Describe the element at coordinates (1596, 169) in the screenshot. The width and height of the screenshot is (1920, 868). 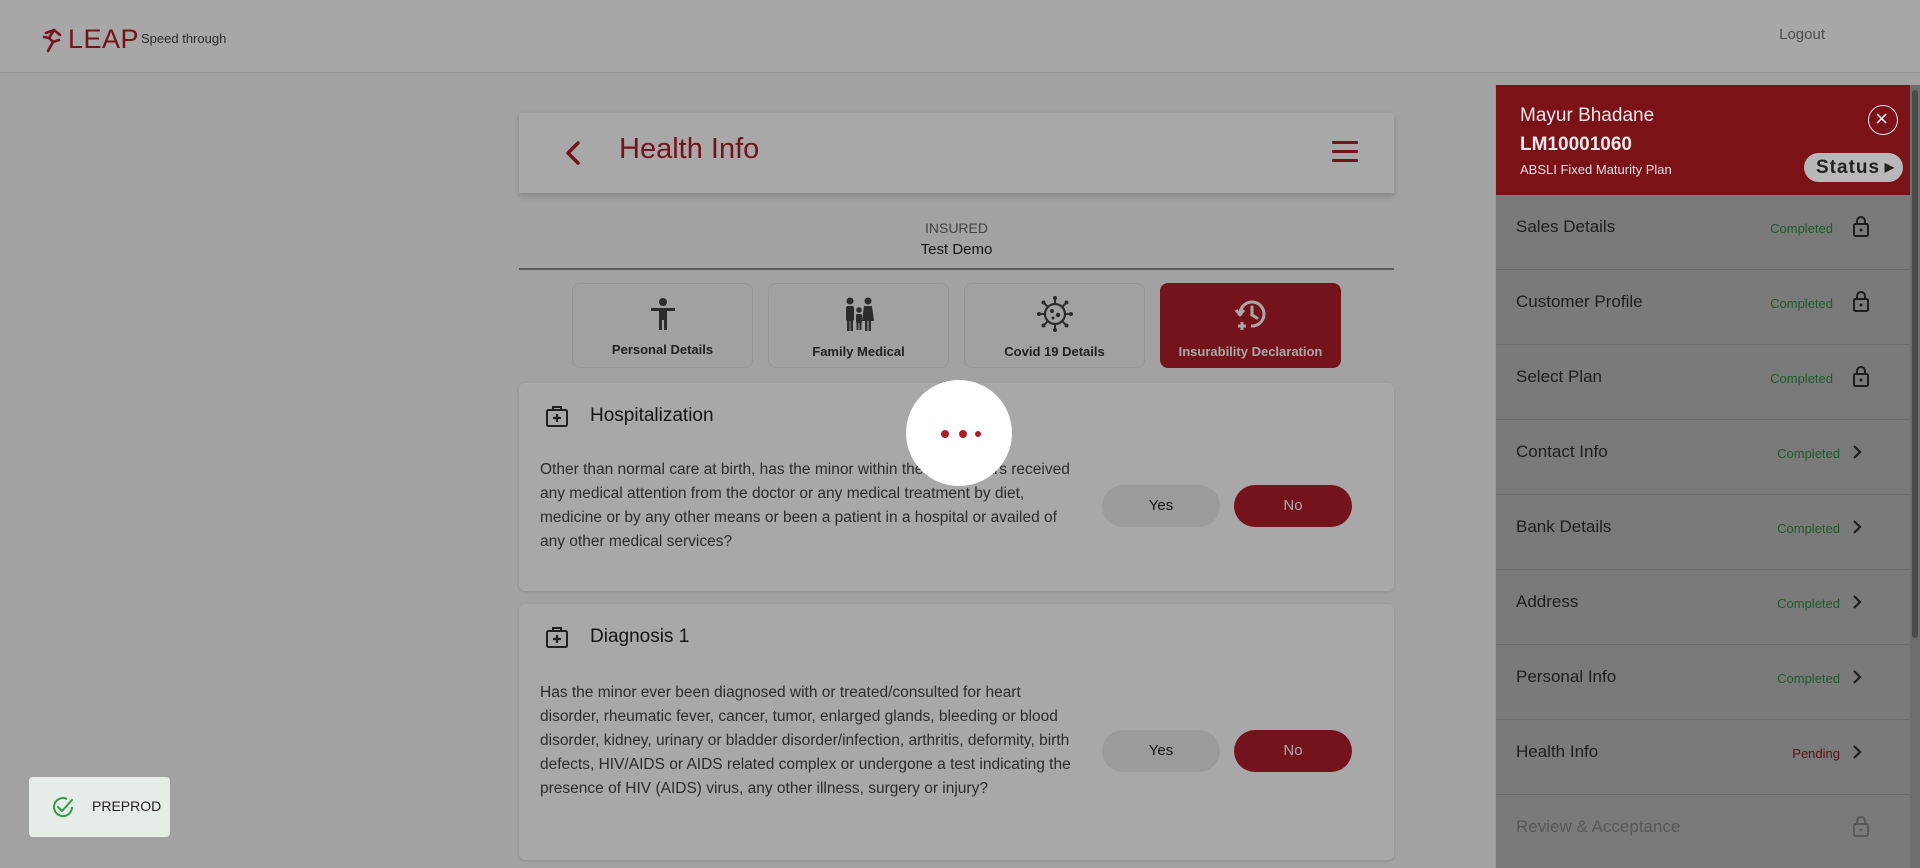
I see `plan-name: ABSLI Fixed Maturity Plan` at that location.